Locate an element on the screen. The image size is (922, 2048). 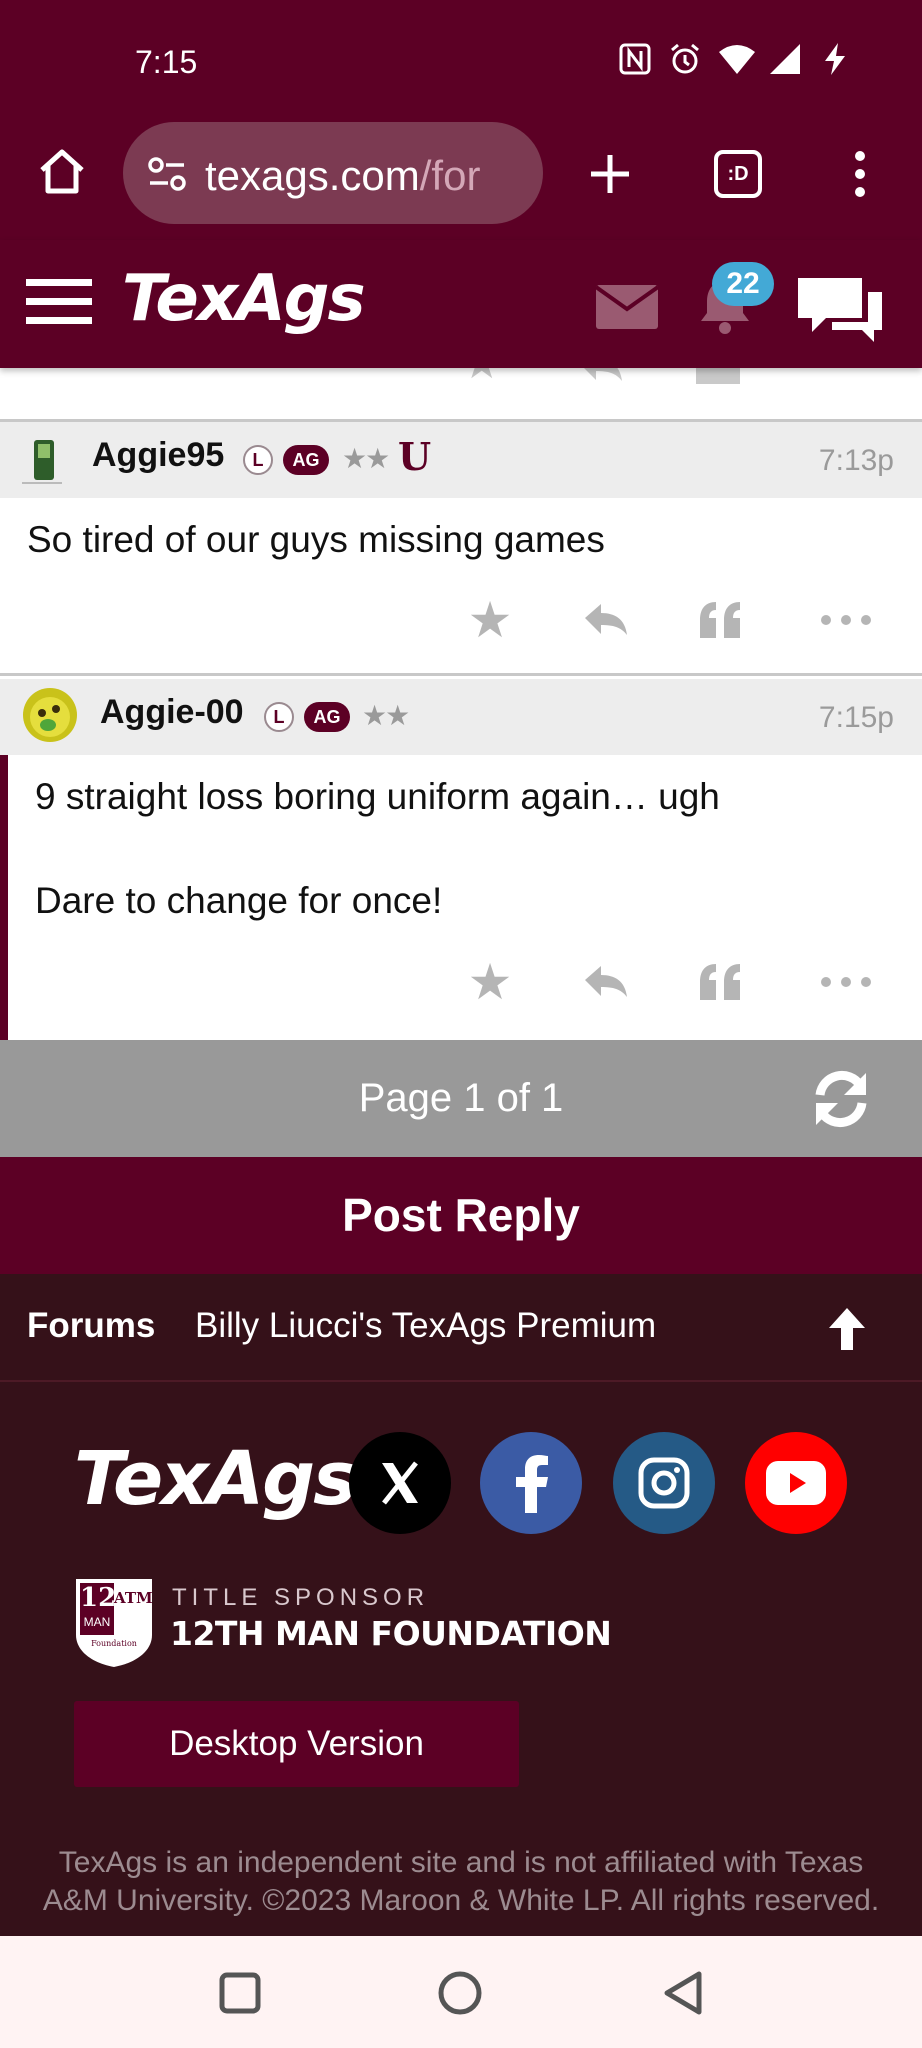
desktop-version-button: Desktop Version is located at coordinates (296, 1744).